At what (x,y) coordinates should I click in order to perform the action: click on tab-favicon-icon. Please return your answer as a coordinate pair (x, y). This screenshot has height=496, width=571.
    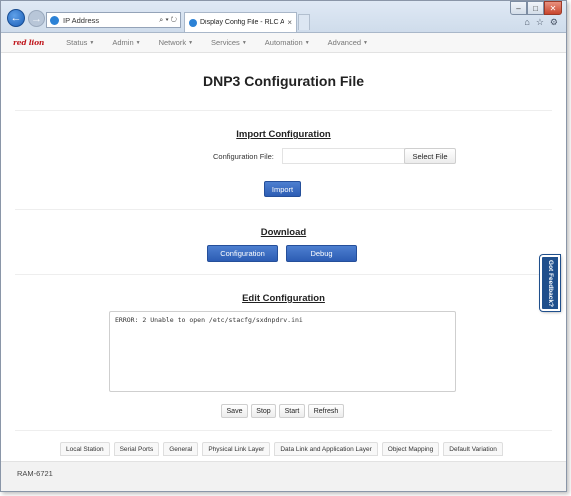
    Looking at the image, I should click on (193, 22).